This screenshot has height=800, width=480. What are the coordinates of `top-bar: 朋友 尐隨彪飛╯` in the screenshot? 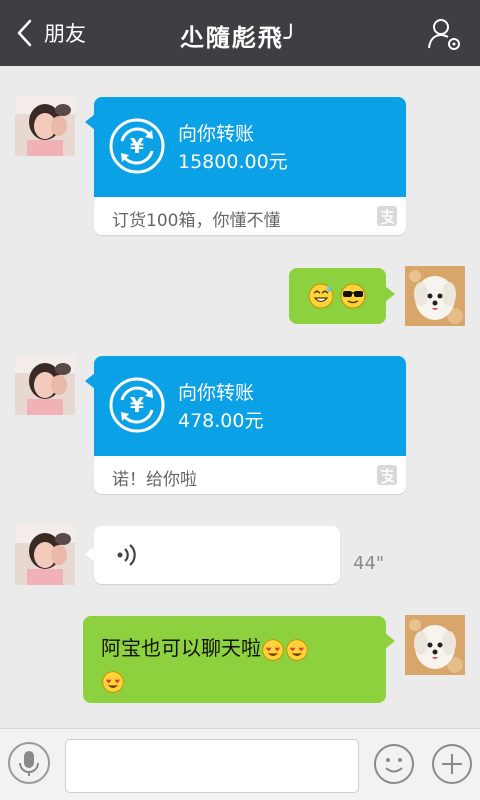 It's located at (240, 33).